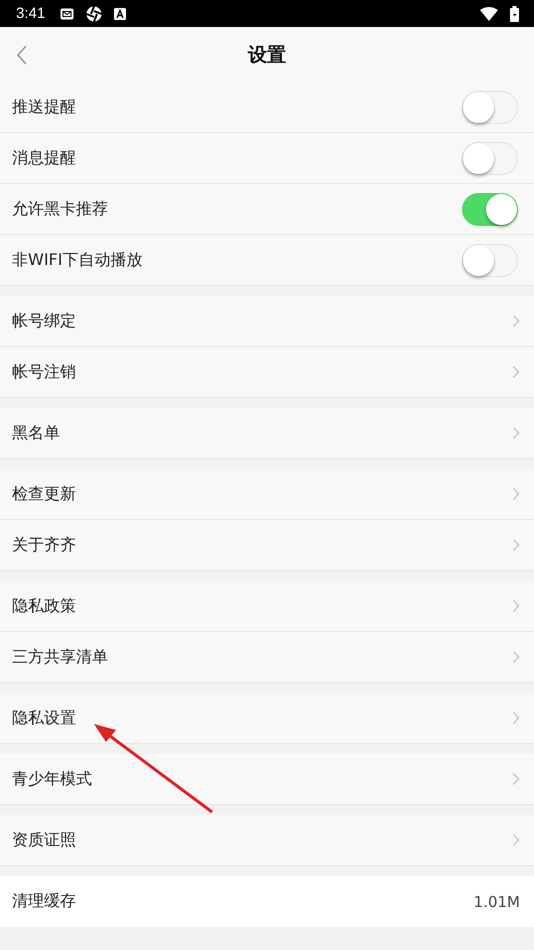 This screenshot has width=534, height=950. I want to click on cache-size: 1.01M, so click(497, 901).